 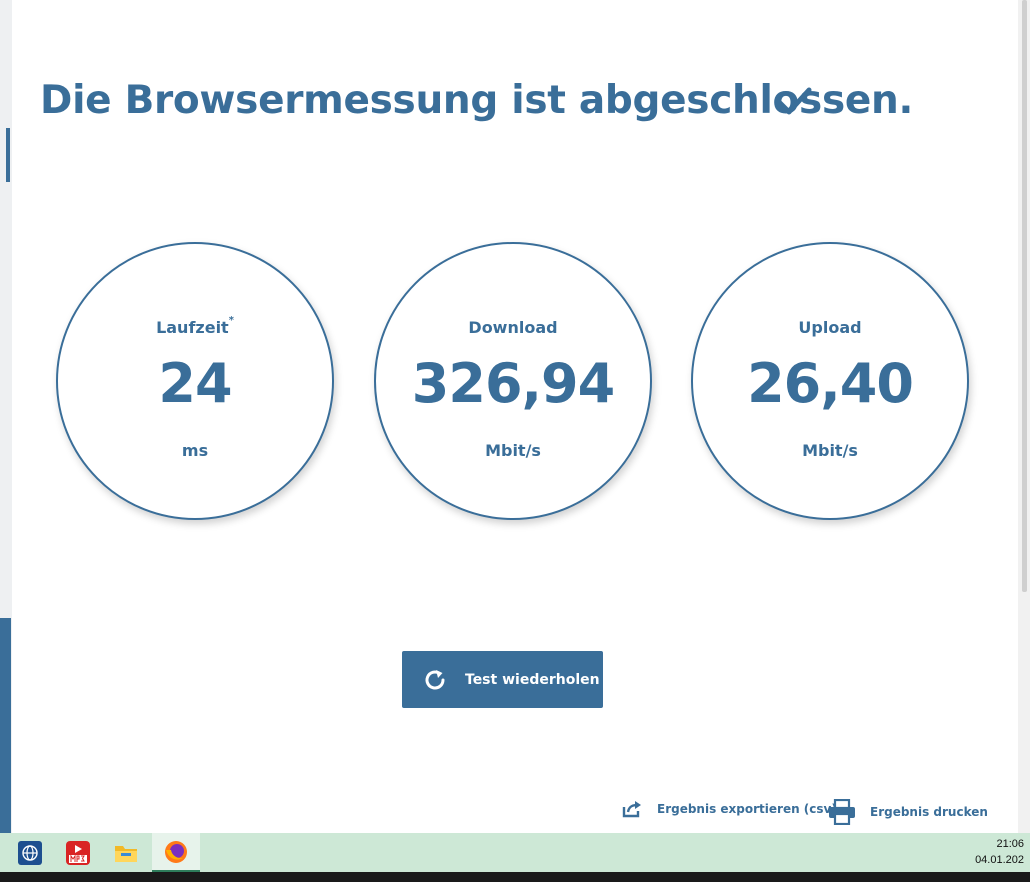 What do you see at coordinates (231, 320) in the screenshot?
I see `footnote-marker: *` at bounding box center [231, 320].